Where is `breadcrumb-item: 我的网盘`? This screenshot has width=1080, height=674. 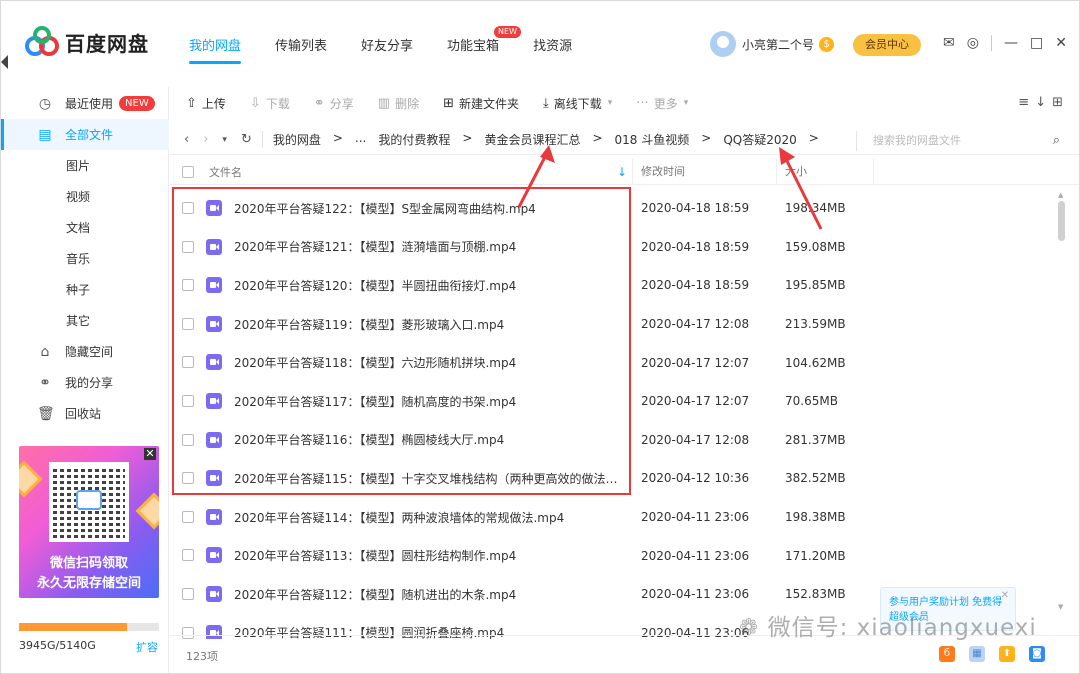
breadcrumb-item: 我的网盘 is located at coordinates (297, 139).